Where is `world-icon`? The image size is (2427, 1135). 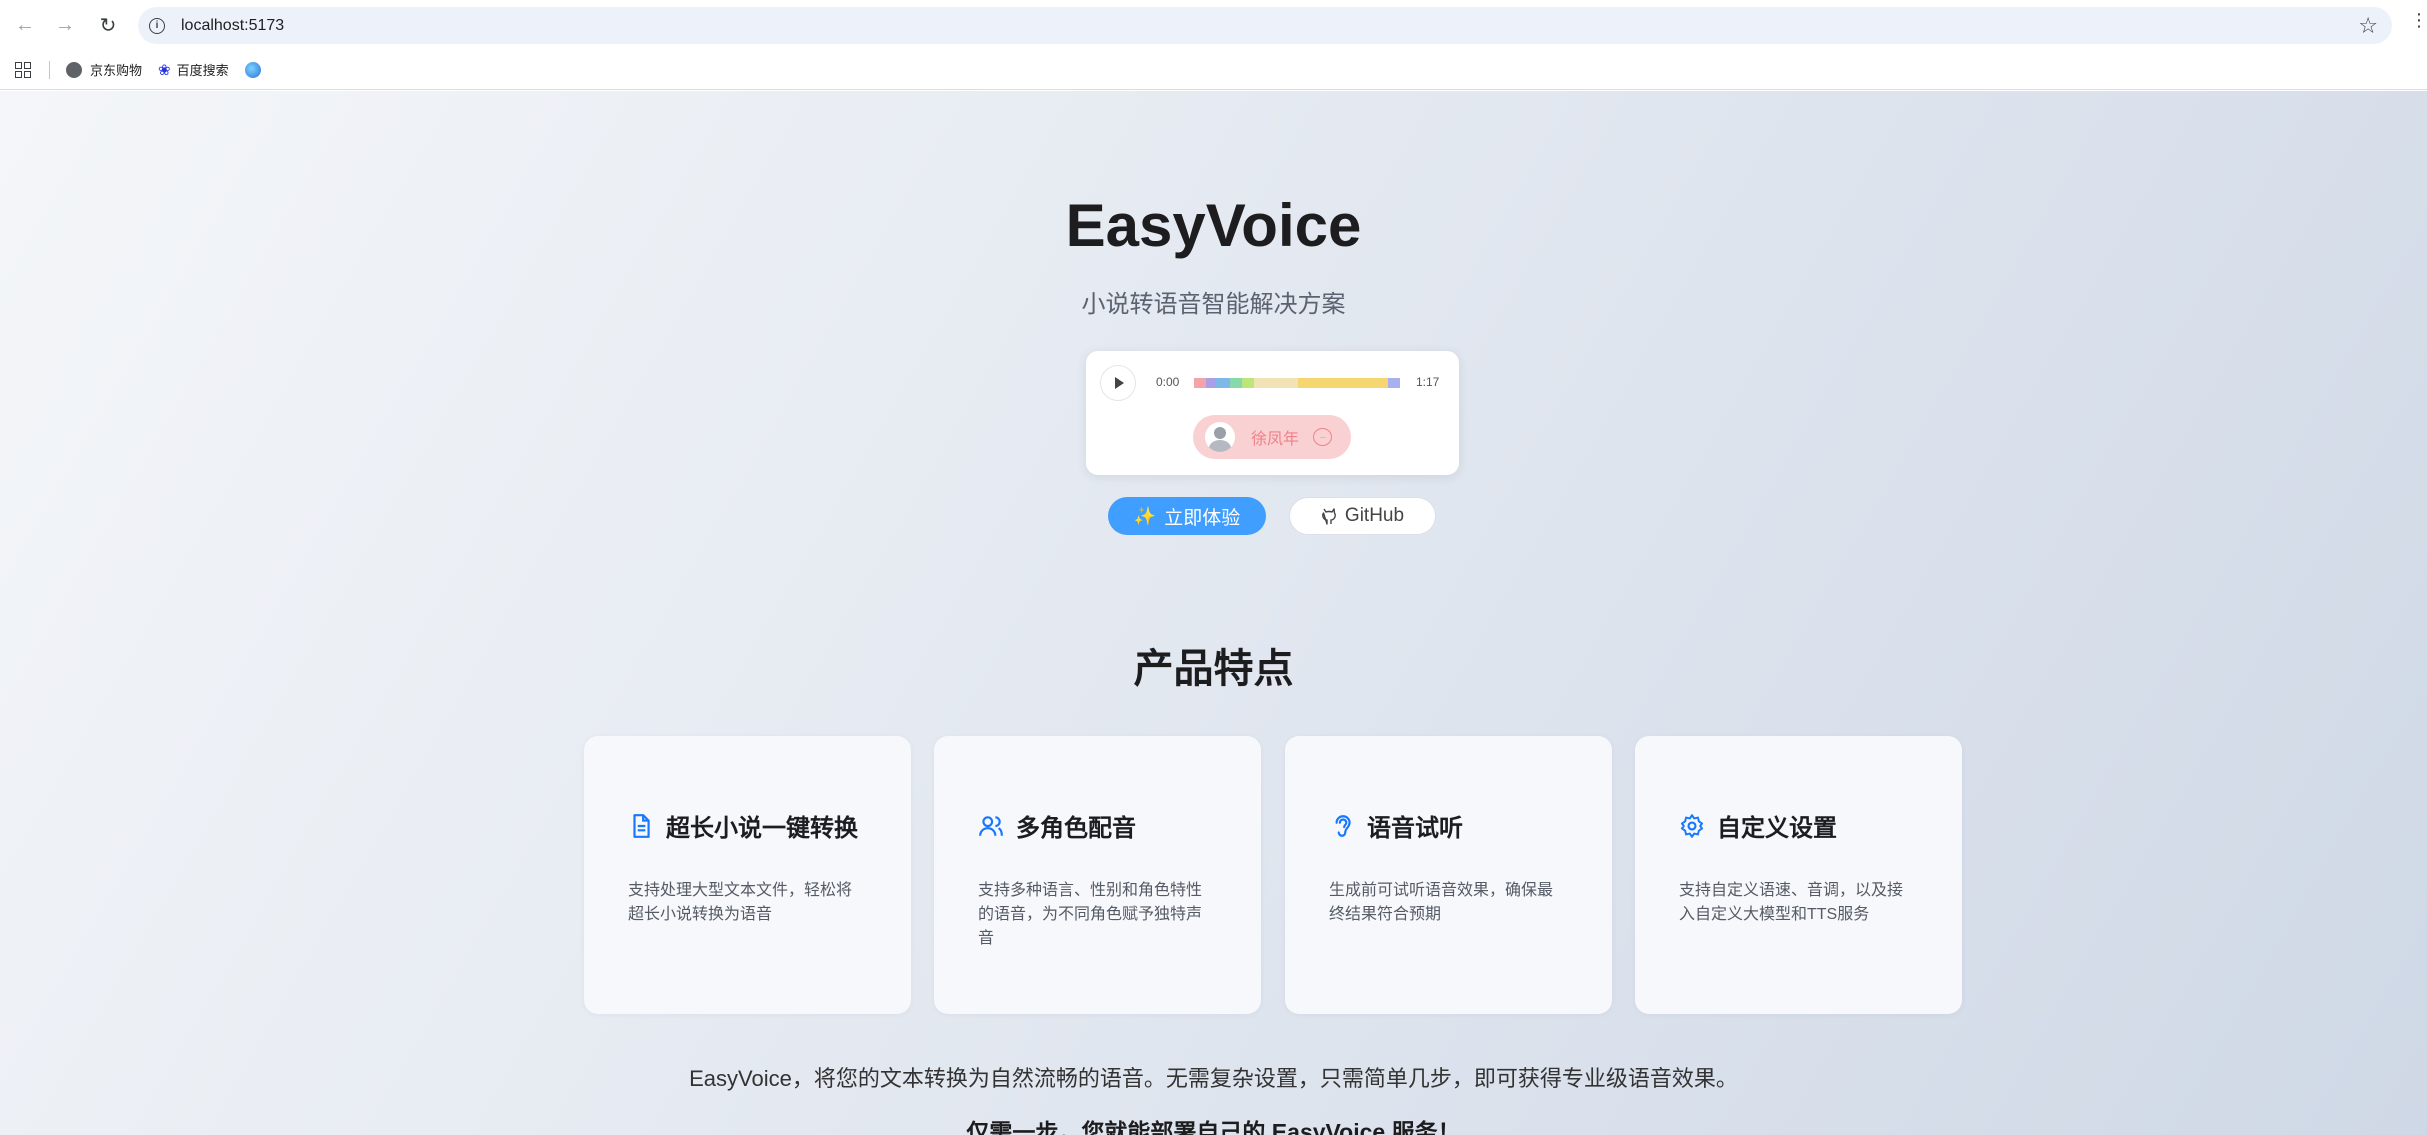
world-icon is located at coordinates (252, 69).